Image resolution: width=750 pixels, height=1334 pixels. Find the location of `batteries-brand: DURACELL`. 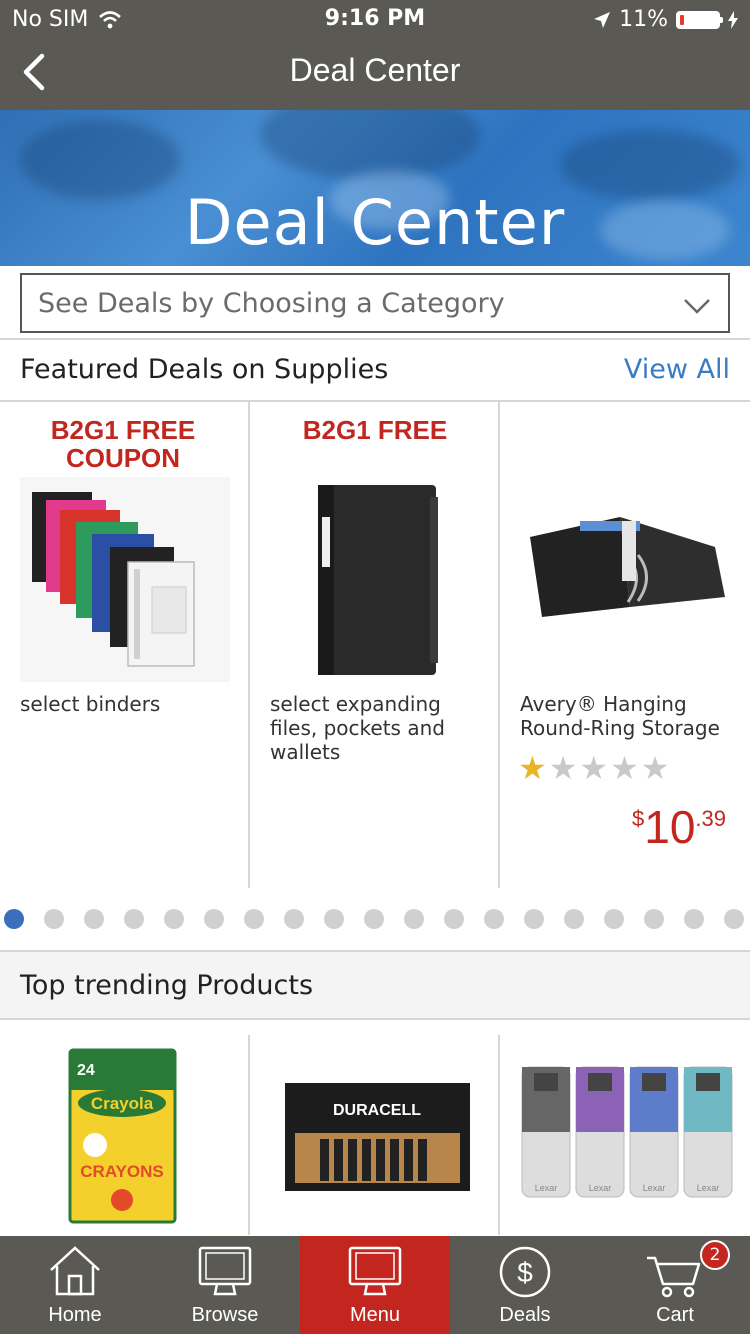

batteries-brand: DURACELL is located at coordinates (377, 1110).